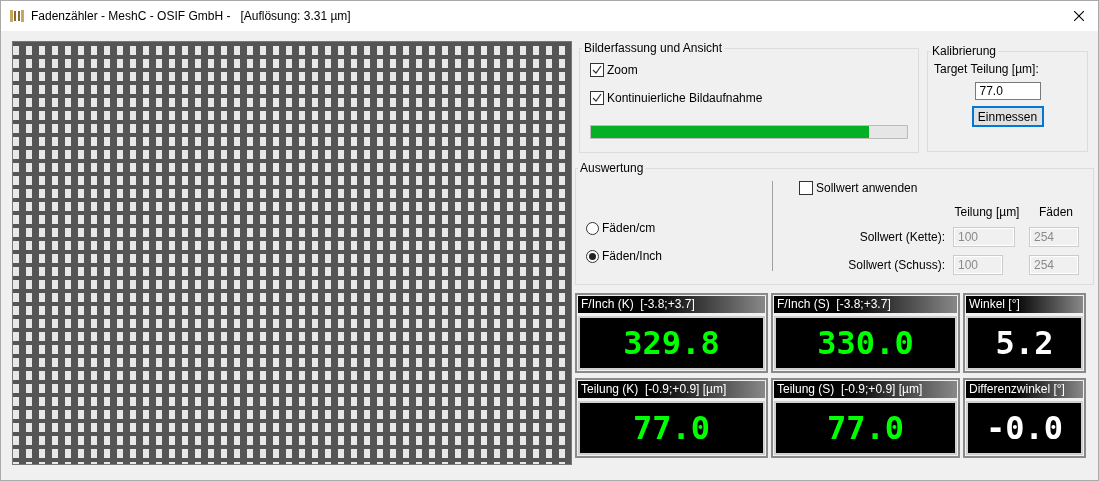  Describe the element at coordinates (749, 70) in the screenshot. I see `checkbox-option: Zoom` at that location.